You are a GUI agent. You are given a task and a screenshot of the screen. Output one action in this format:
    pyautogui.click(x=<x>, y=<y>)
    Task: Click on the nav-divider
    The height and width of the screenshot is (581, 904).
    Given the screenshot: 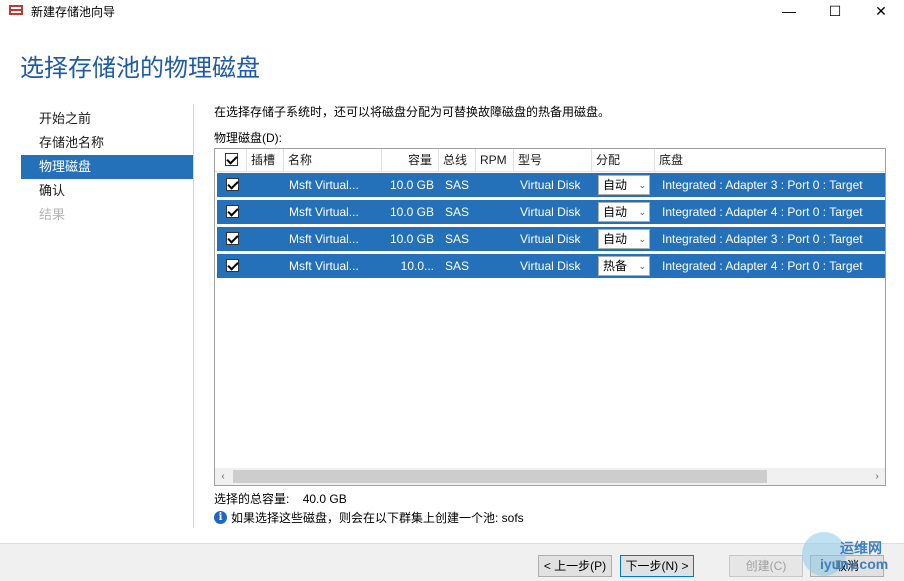 What is the action you would take?
    pyautogui.click(x=193, y=316)
    